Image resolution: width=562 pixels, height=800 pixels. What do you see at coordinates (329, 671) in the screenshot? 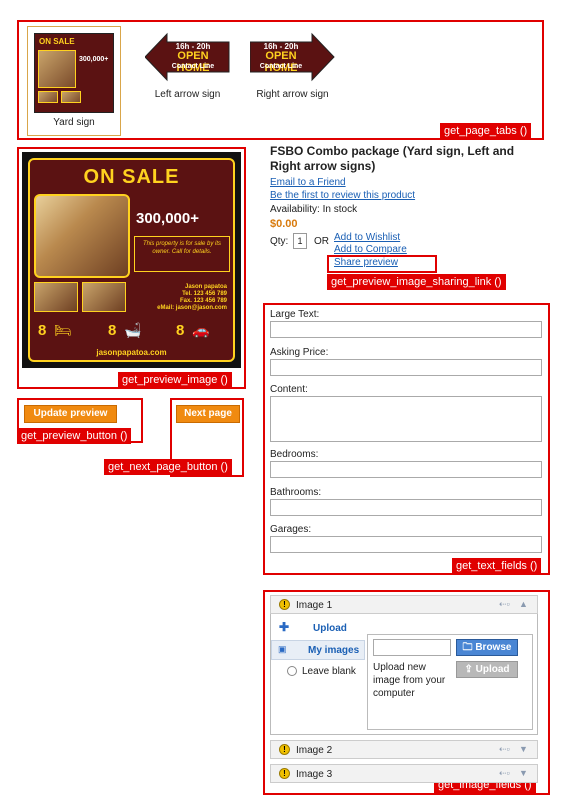
I see `leave-blank-label: Leave blank` at bounding box center [329, 671].